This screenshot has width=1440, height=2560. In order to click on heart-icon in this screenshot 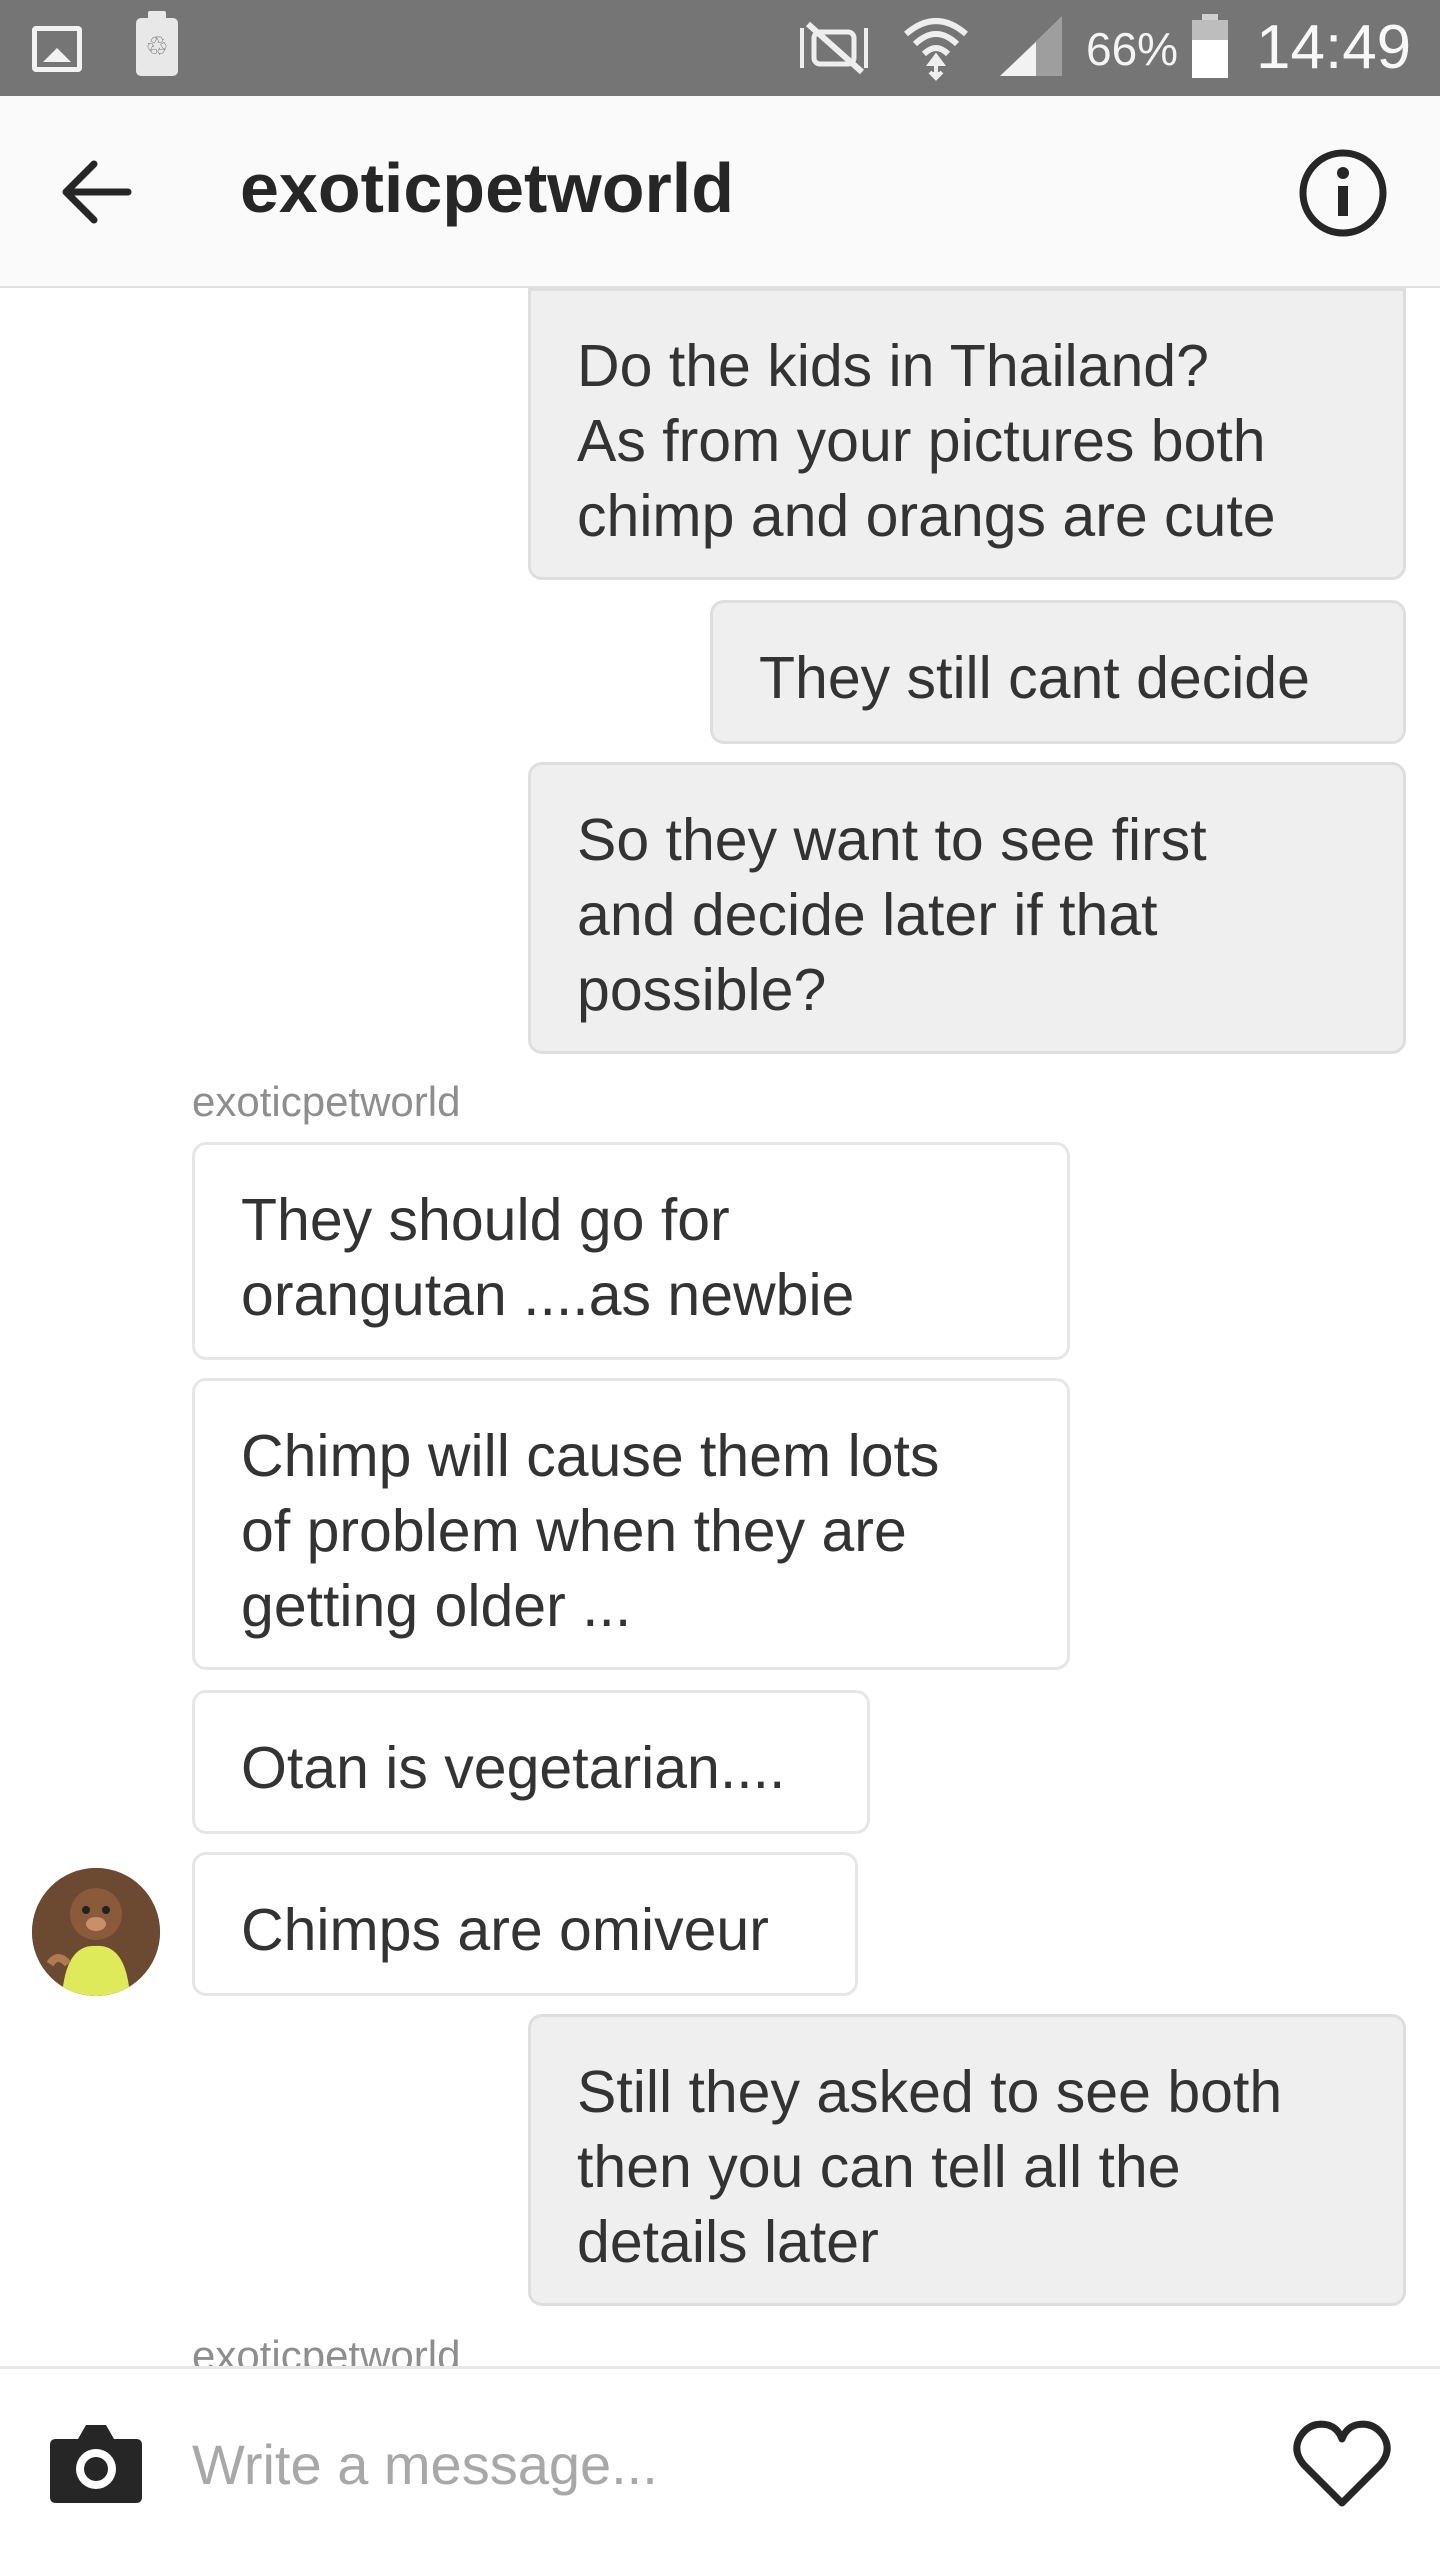, I will do `click(1342, 2464)`.